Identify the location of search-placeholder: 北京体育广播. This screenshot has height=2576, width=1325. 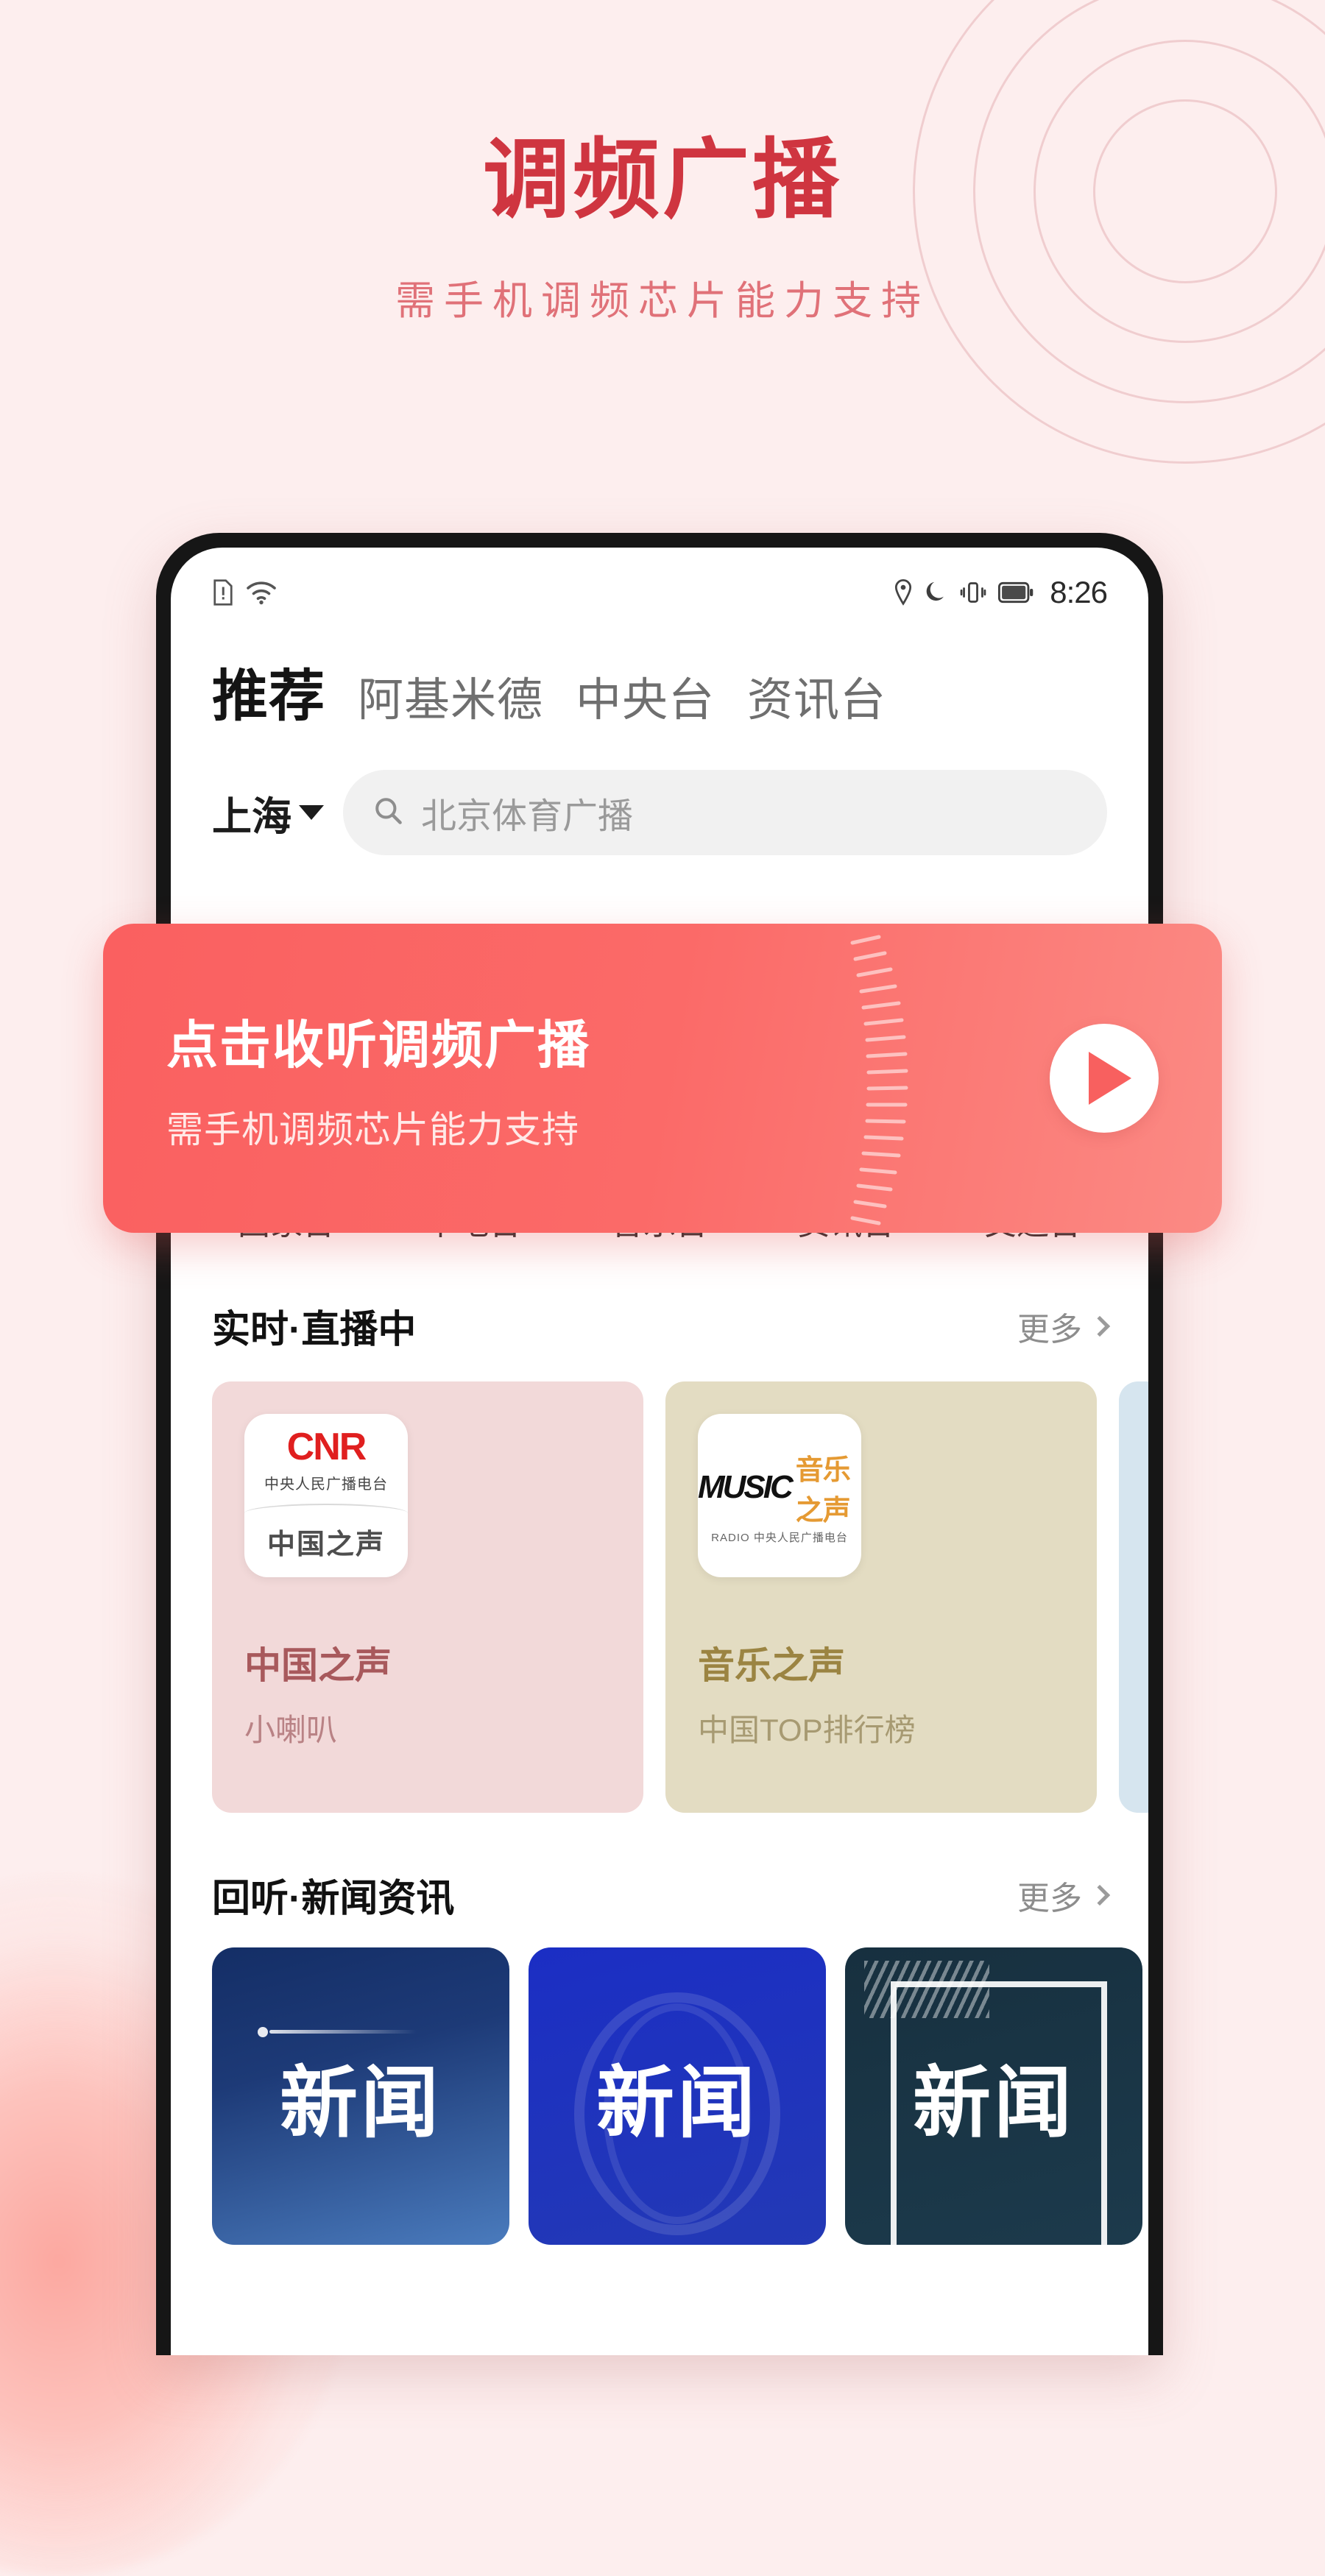
(527, 816).